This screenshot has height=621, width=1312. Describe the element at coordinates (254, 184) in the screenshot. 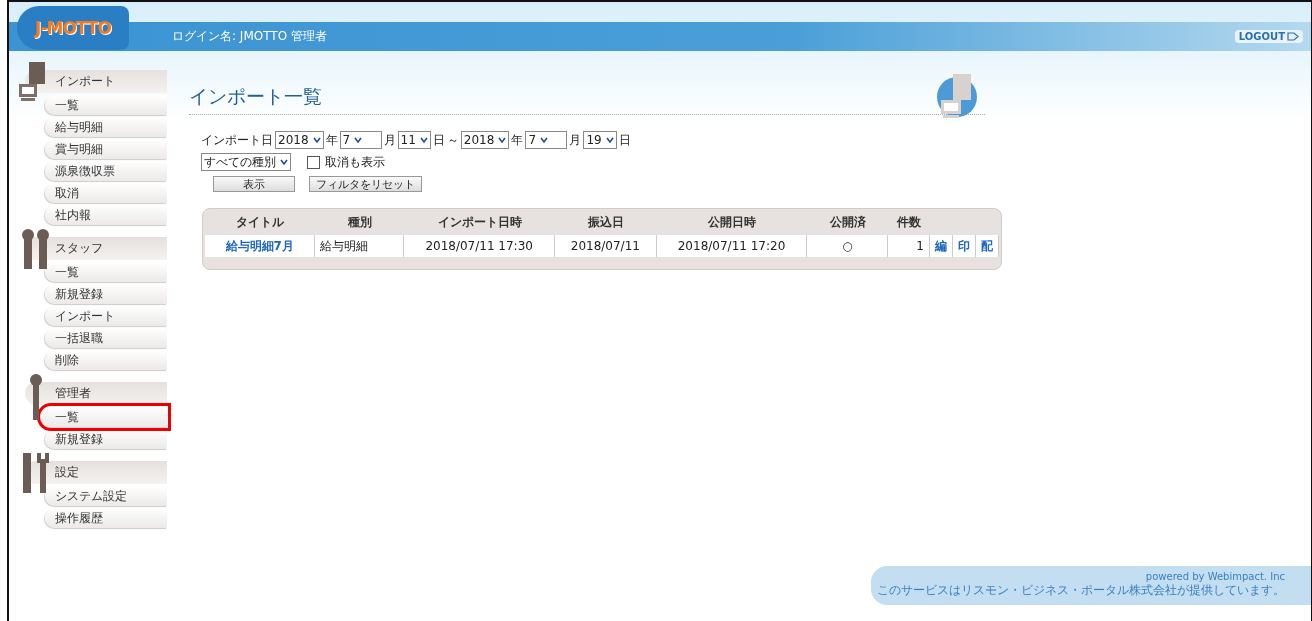

I see `show-button: 表示` at that location.